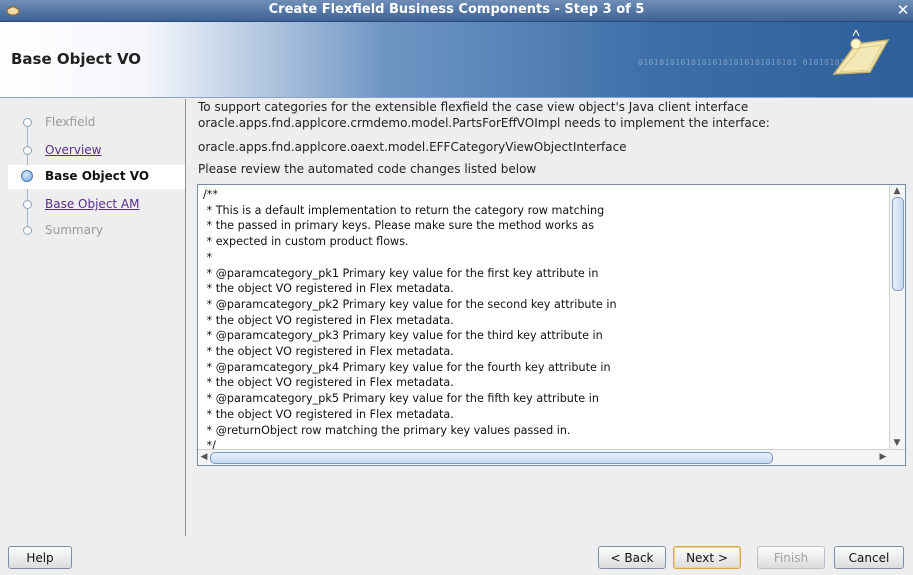 This screenshot has width=913, height=575. What do you see at coordinates (903, 10) in the screenshot?
I see `close-icon: ✕` at bounding box center [903, 10].